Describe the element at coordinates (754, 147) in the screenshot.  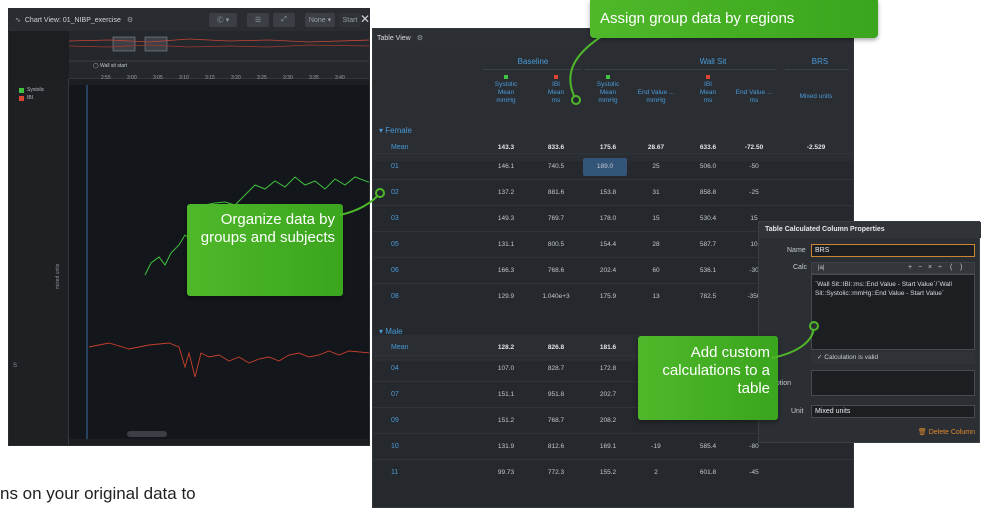
I see `cell: -72.50` at that location.